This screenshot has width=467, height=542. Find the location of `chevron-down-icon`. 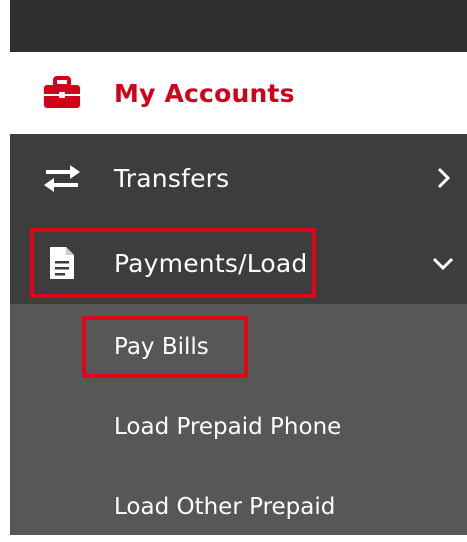

chevron-down-icon is located at coordinates (443, 263).